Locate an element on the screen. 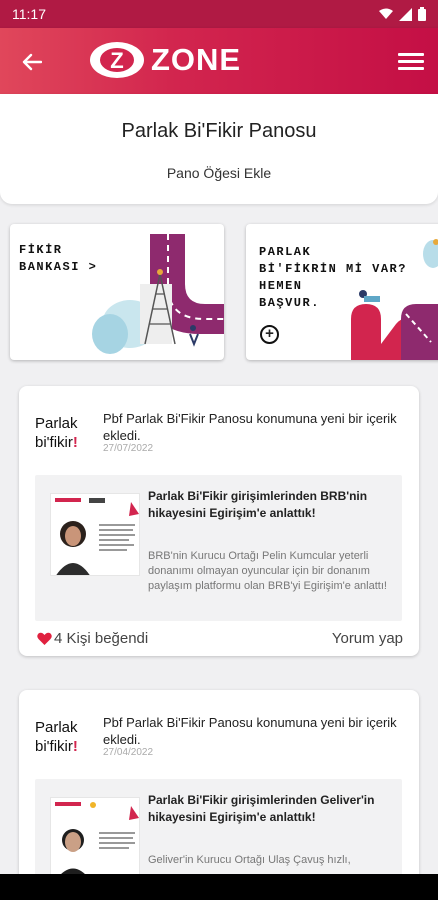  post-date: 27/04/2022 is located at coordinates (128, 752).